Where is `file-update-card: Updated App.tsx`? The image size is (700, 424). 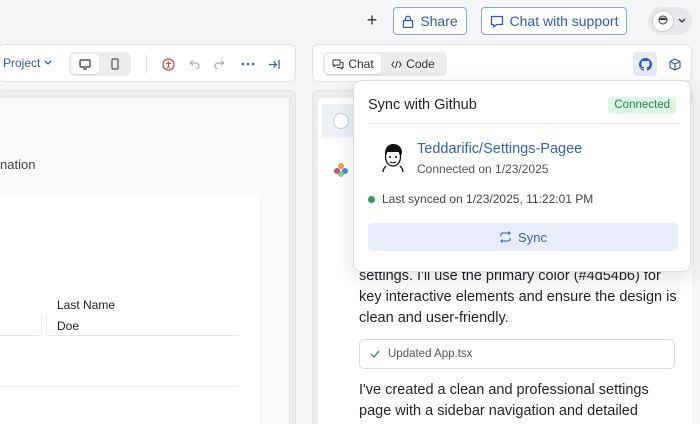 file-update-card: Updated App.tsx is located at coordinates (517, 354).